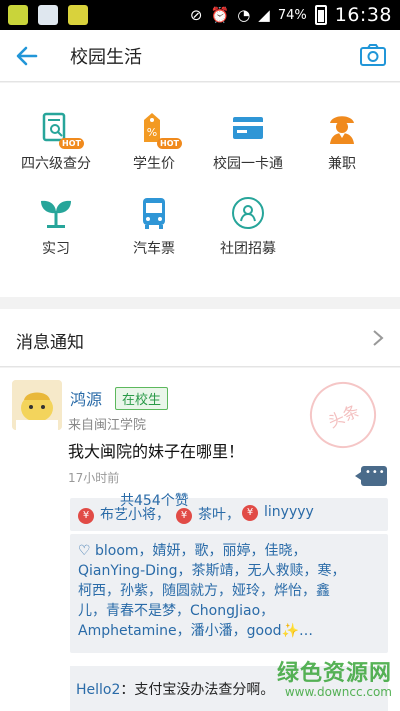  What do you see at coordinates (56, 164) in the screenshot?
I see `grid-item-label: 四六级查分` at bounding box center [56, 164].